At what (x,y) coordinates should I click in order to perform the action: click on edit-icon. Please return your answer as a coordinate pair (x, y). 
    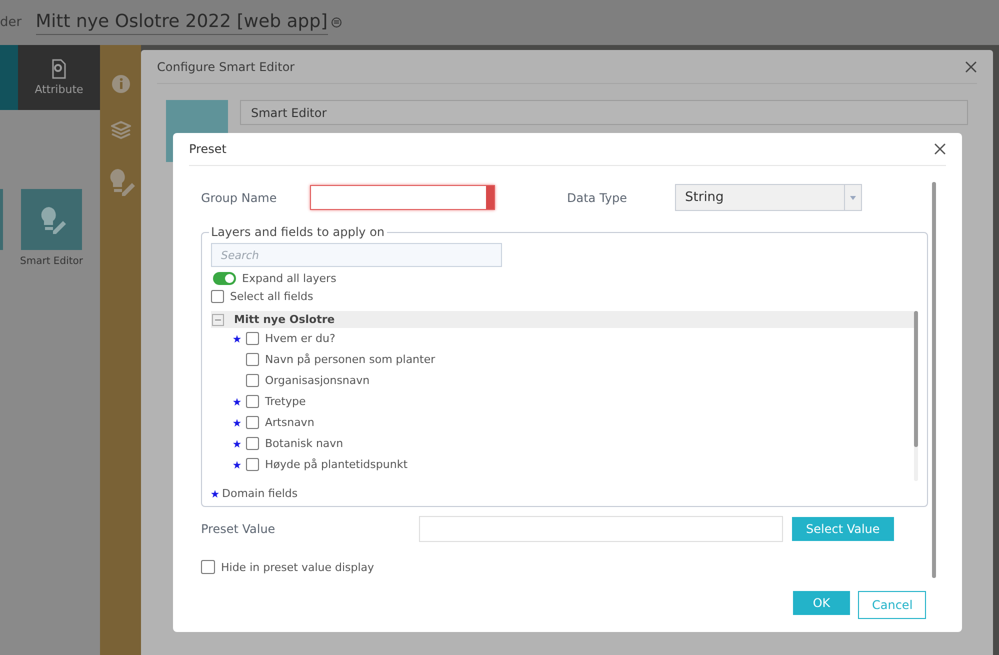
    Looking at the image, I should click on (336, 22).